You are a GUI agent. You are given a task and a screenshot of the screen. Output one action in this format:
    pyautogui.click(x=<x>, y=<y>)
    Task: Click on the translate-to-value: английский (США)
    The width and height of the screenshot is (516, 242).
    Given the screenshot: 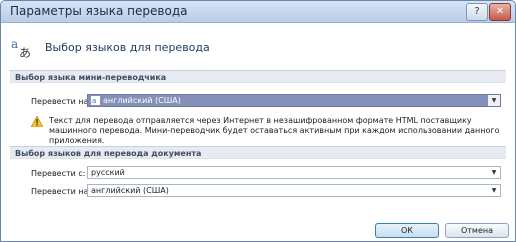 What is the action you would take?
    pyautogui.click(x=130, y=190)
    